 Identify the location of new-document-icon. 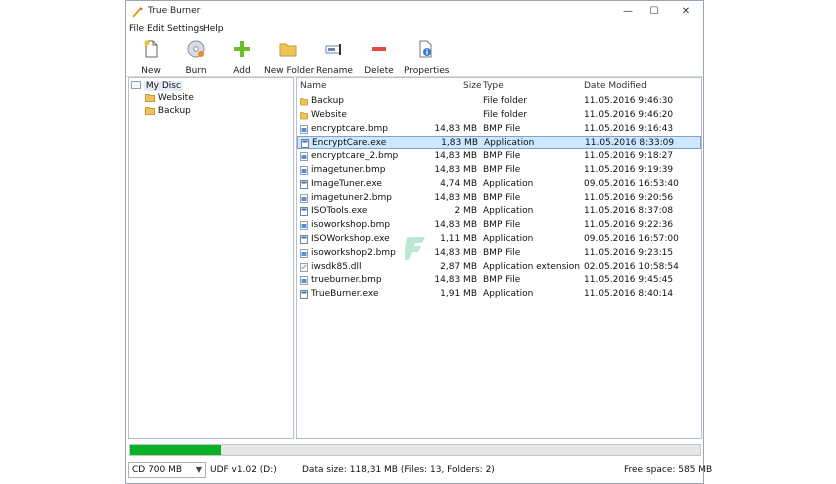
(151, 49).